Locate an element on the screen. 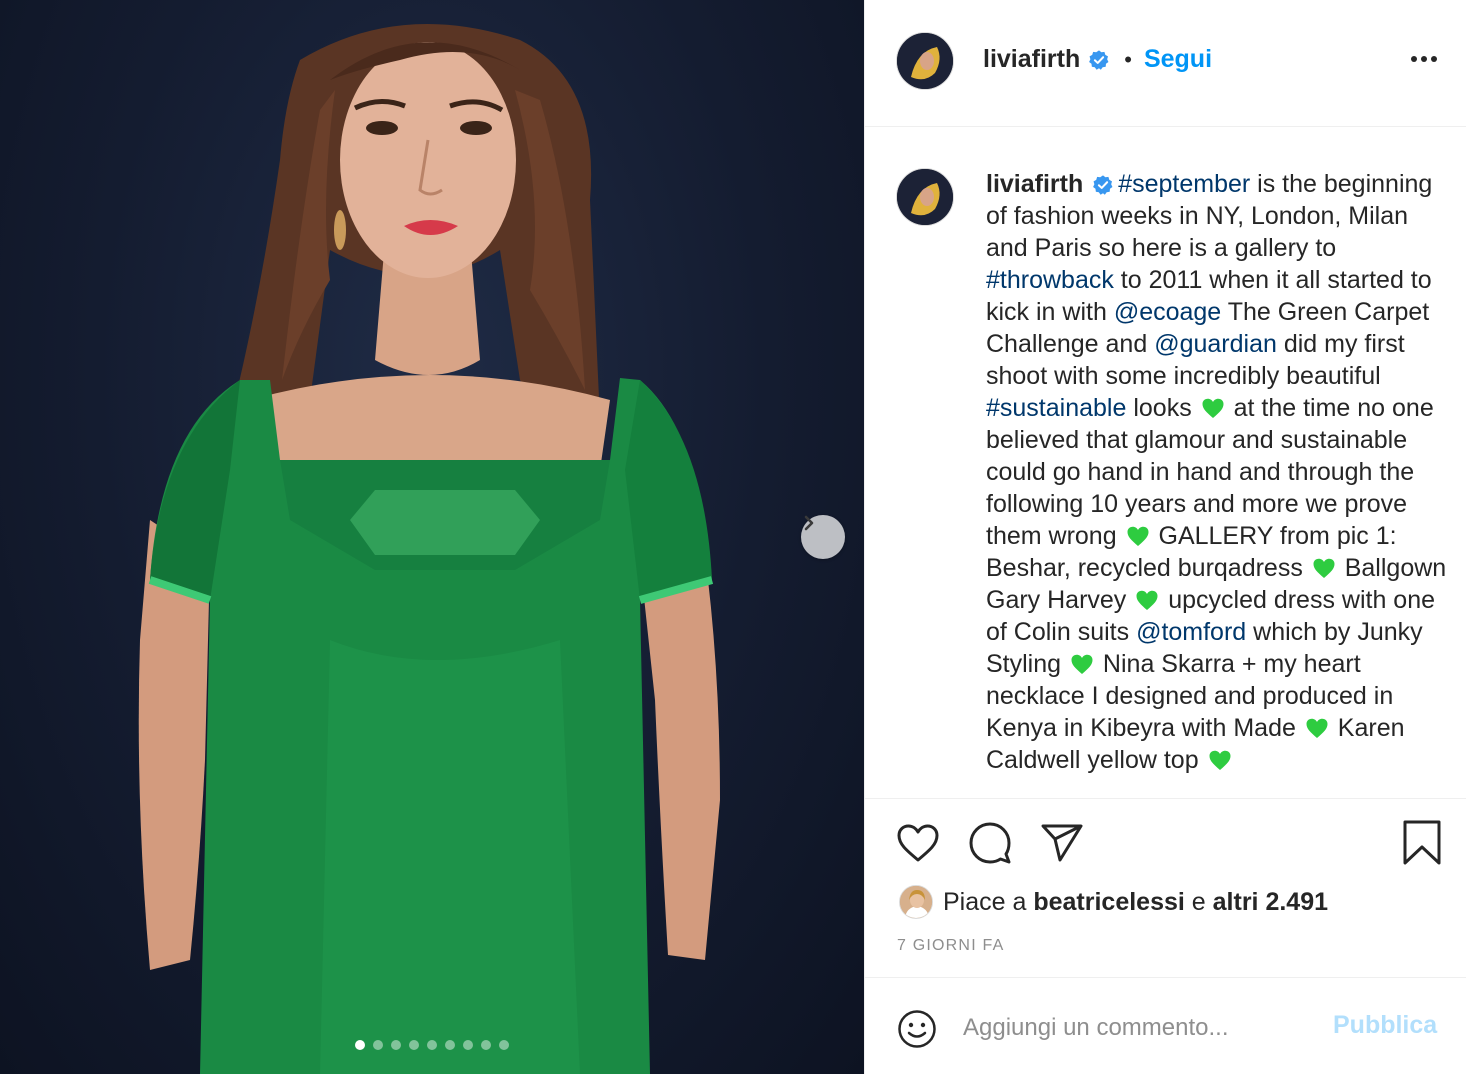 The width and height of the screenshot is (1466, 1074). likes-conjunction: e is located at coordinates (1198, 901).